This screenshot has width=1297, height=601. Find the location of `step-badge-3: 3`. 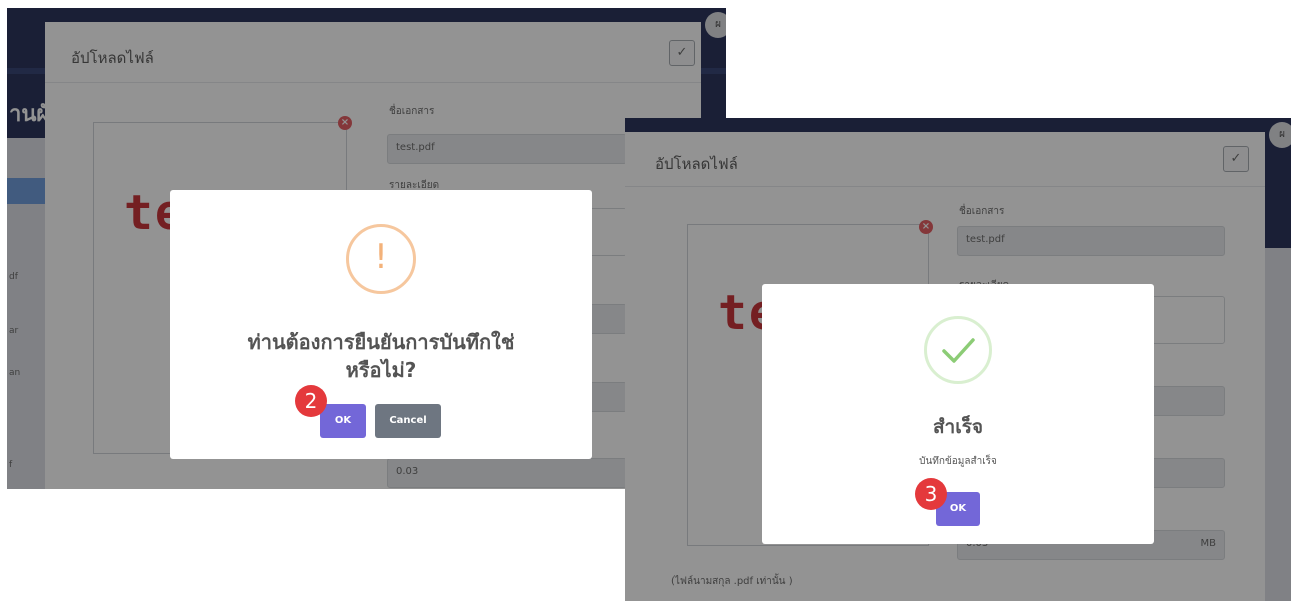

step-badge-3: 3 is located at coordinates (931, 494).